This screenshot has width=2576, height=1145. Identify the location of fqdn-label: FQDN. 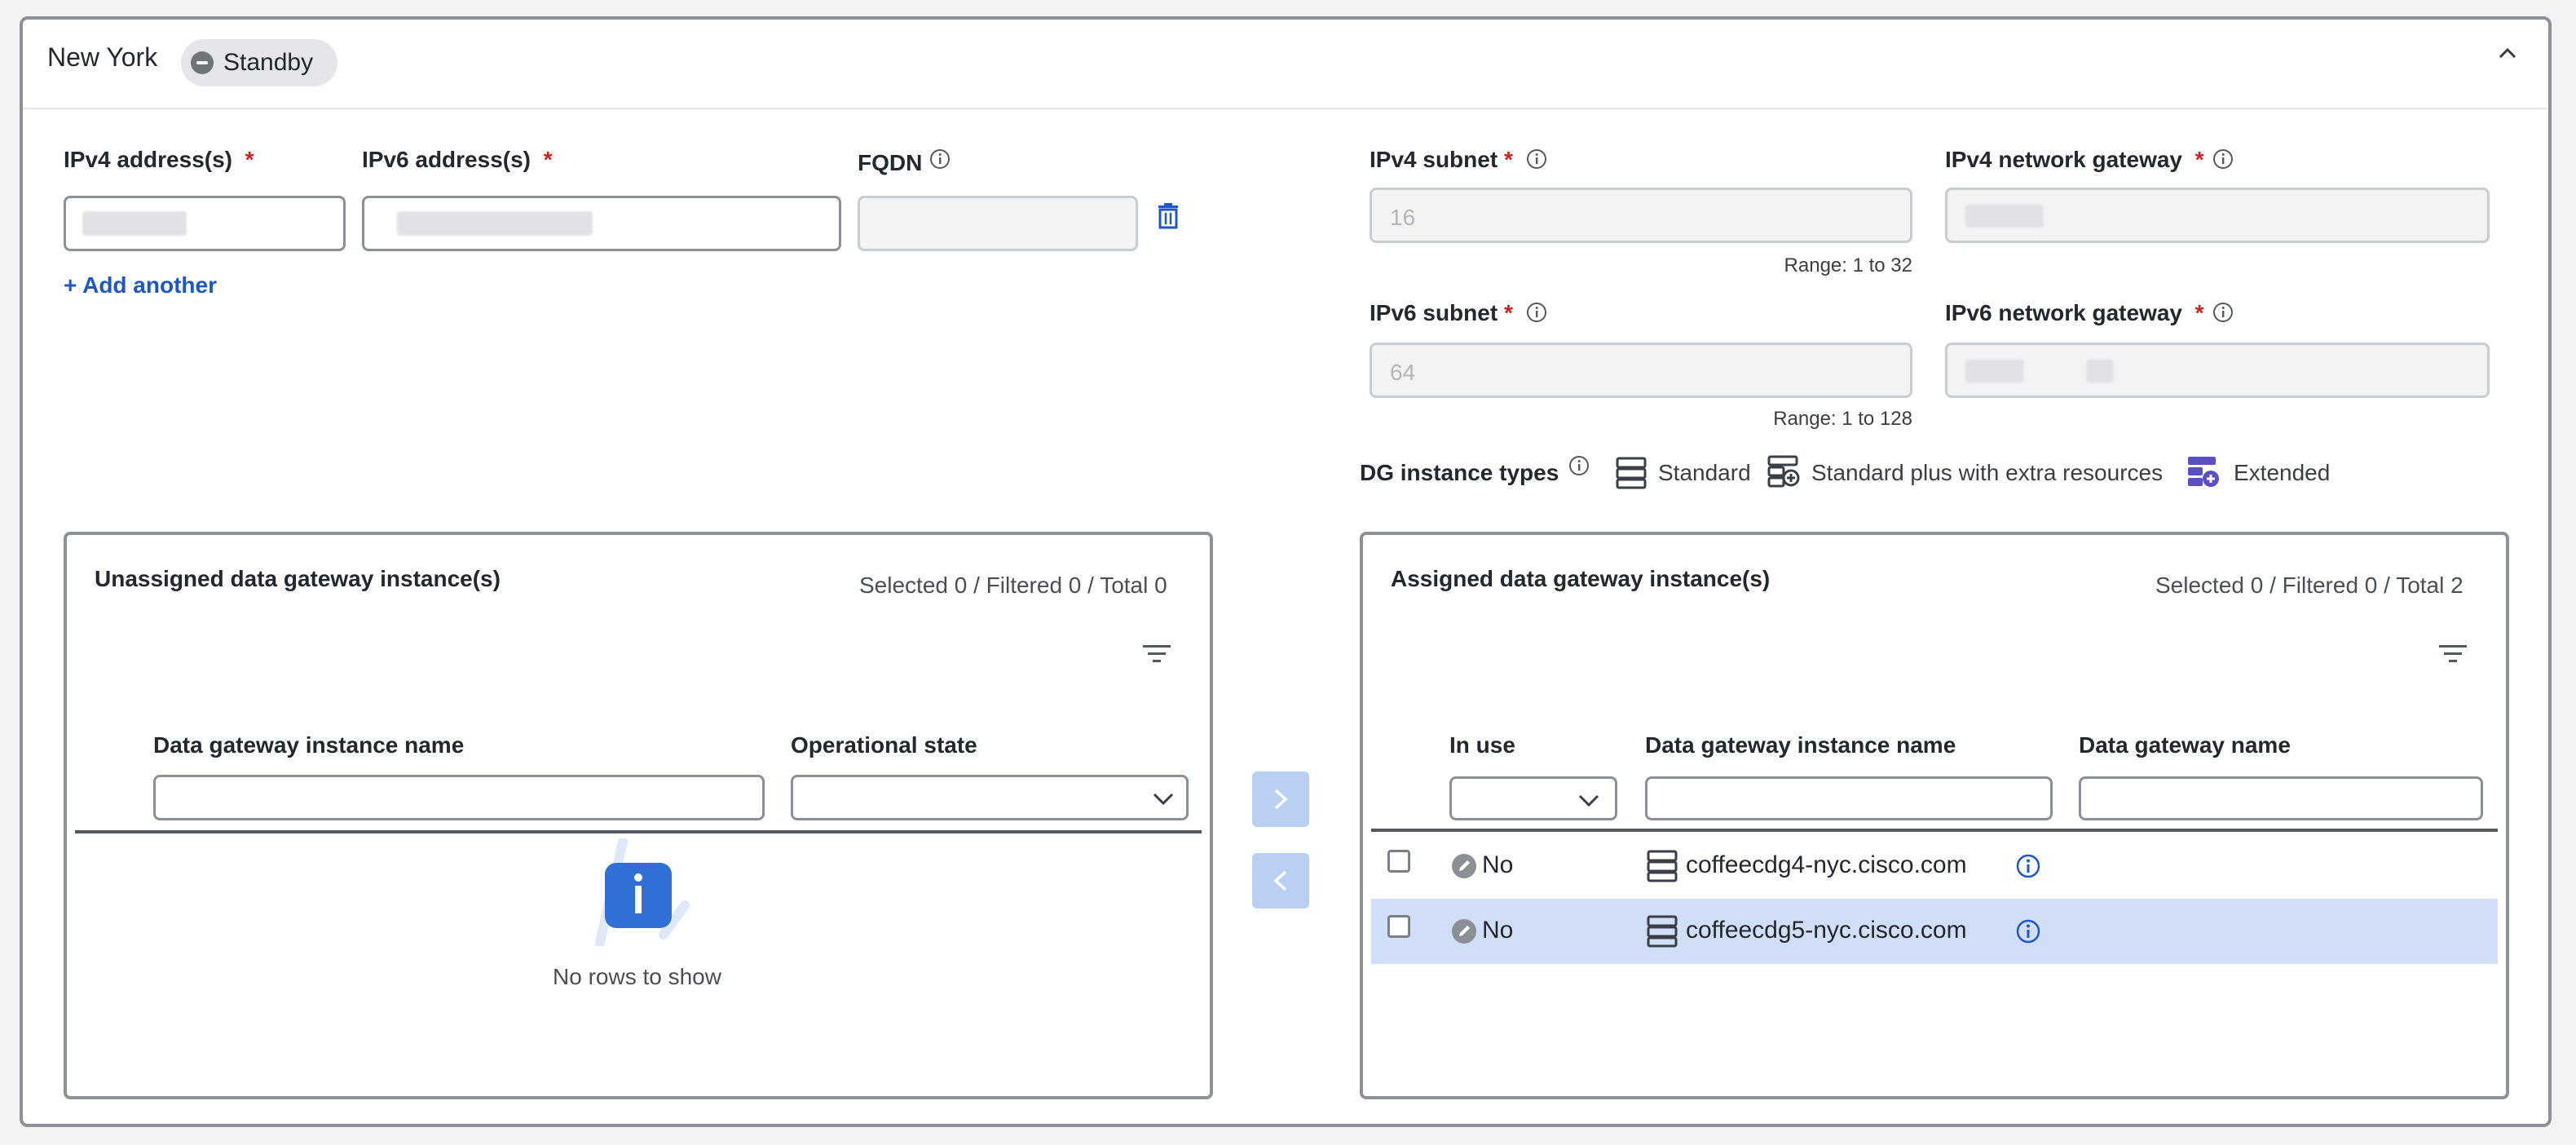
(890, 162).